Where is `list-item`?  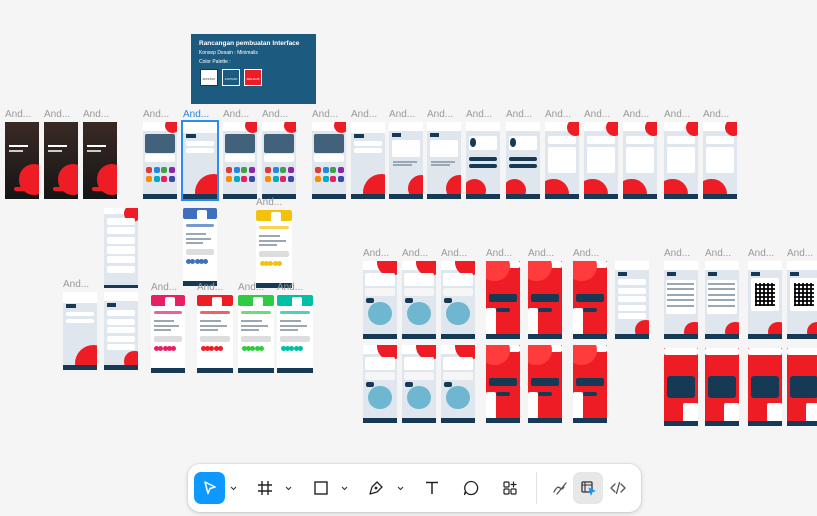
list-item is located at coordinates (632, 307).